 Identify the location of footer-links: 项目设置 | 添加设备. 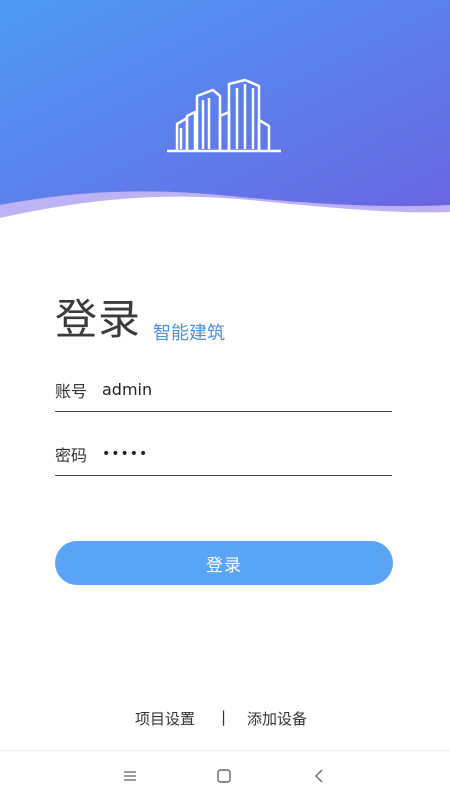
(225, 720).